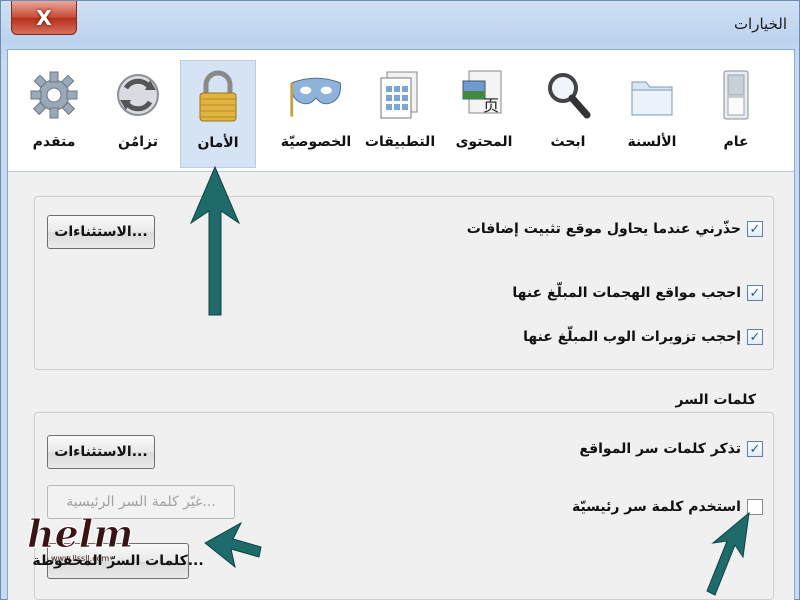  I want to click on watermark-logo: helm www.llssll.com, so click(80, 537).